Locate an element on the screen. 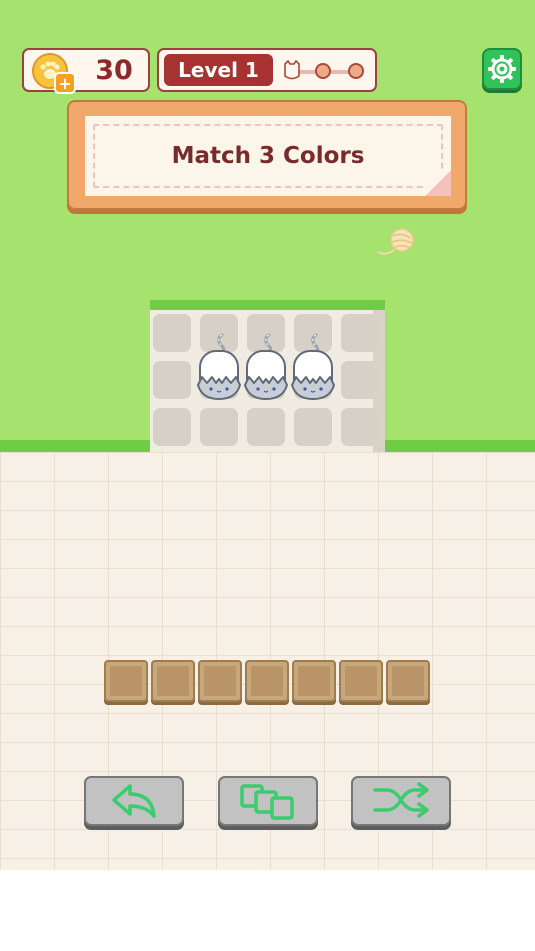 This screenshot has height=951, width=535. objective-text: Match 3 Colors is located at coordinates (268, 156).